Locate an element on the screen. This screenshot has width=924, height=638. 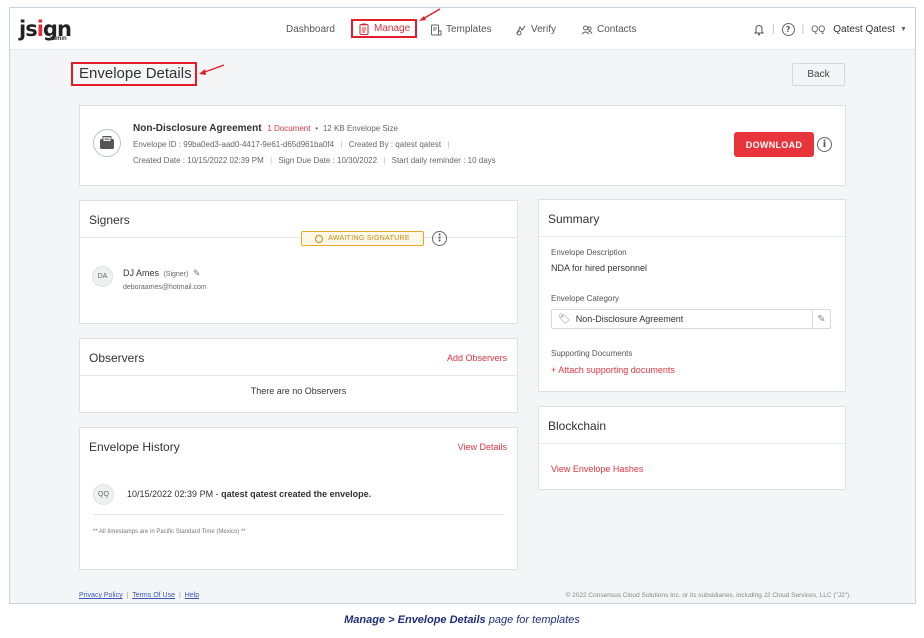
description-value: NDA for hired personnel is located at coordinates (599, 268).